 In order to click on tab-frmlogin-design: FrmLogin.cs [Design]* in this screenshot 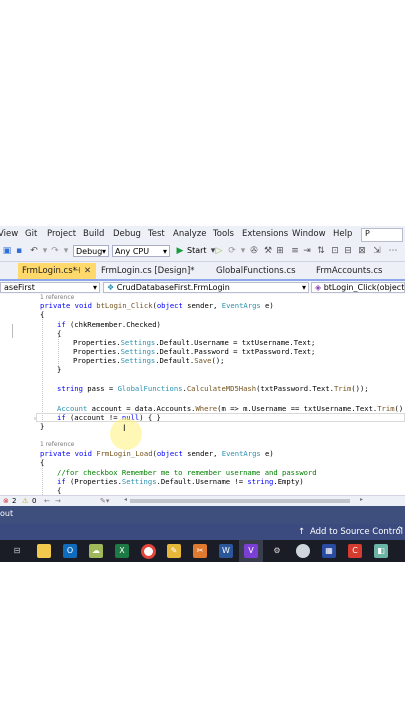, I will do `click(152, 271)`.